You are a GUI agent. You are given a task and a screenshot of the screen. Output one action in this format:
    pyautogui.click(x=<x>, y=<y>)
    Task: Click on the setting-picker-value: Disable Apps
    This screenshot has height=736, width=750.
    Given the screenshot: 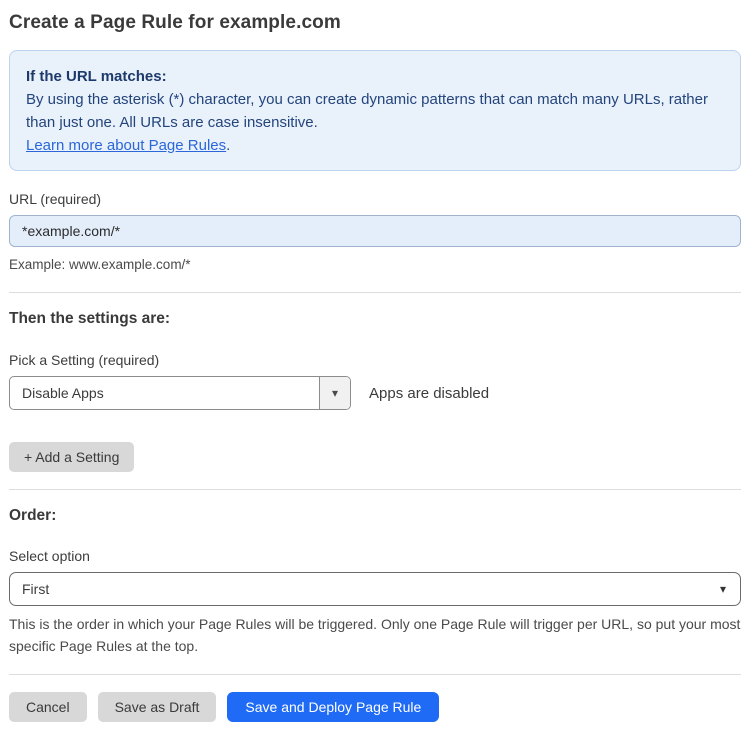 What is the action you would take?
    pyautogui.click(x=63, y=393)
    